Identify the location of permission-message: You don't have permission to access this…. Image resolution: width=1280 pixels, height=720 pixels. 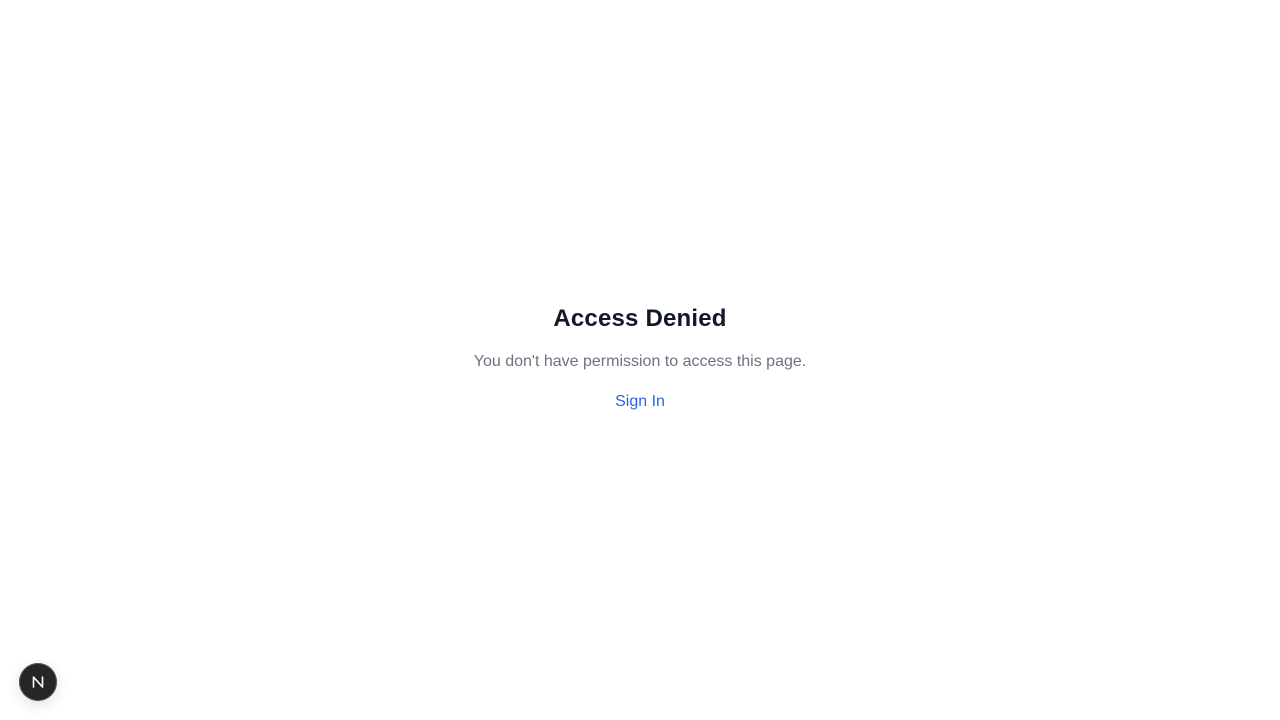
(640, 361).